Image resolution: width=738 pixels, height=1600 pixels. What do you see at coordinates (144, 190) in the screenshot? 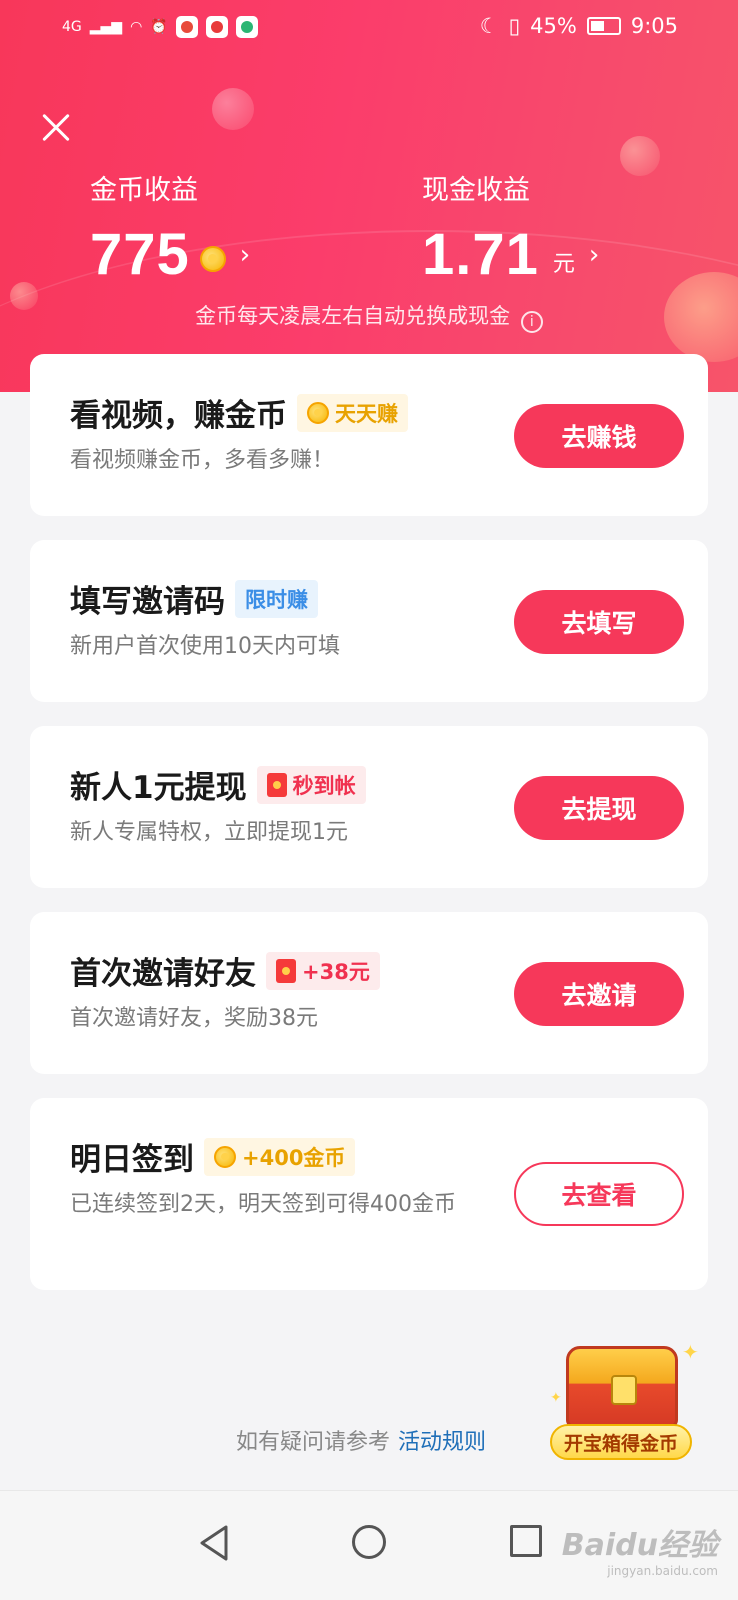
I see `gold-earnings-label: 金币收益` at bounding box center [144, 190].